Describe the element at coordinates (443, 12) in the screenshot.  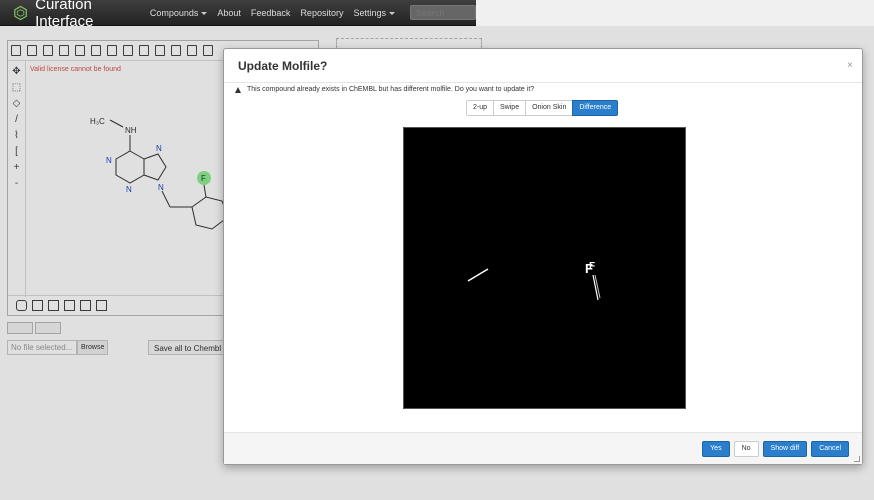
I see `search-input` at that location.